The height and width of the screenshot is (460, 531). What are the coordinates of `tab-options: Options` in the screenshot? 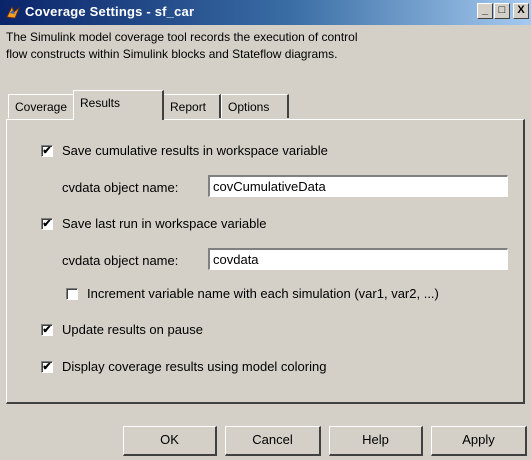 It's located at (255, 106).